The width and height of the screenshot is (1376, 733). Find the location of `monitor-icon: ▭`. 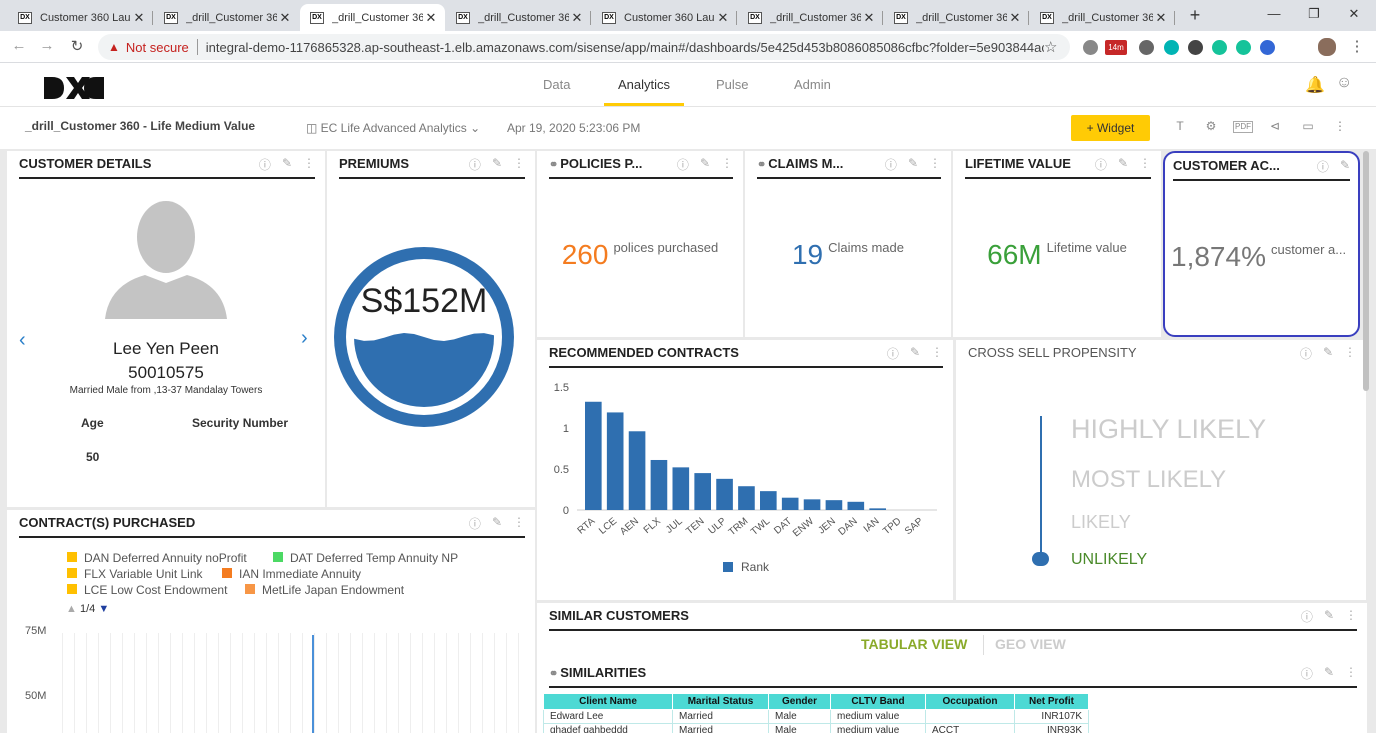

monitor-icon: ▭ is located at coordinates (1308, 126).